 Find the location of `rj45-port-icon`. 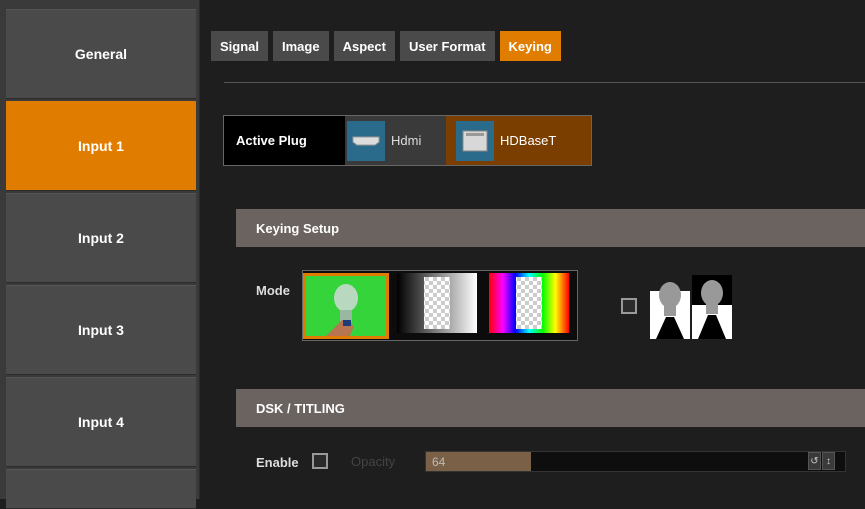

rj45-port-icon is located at coordinates (475, 140).